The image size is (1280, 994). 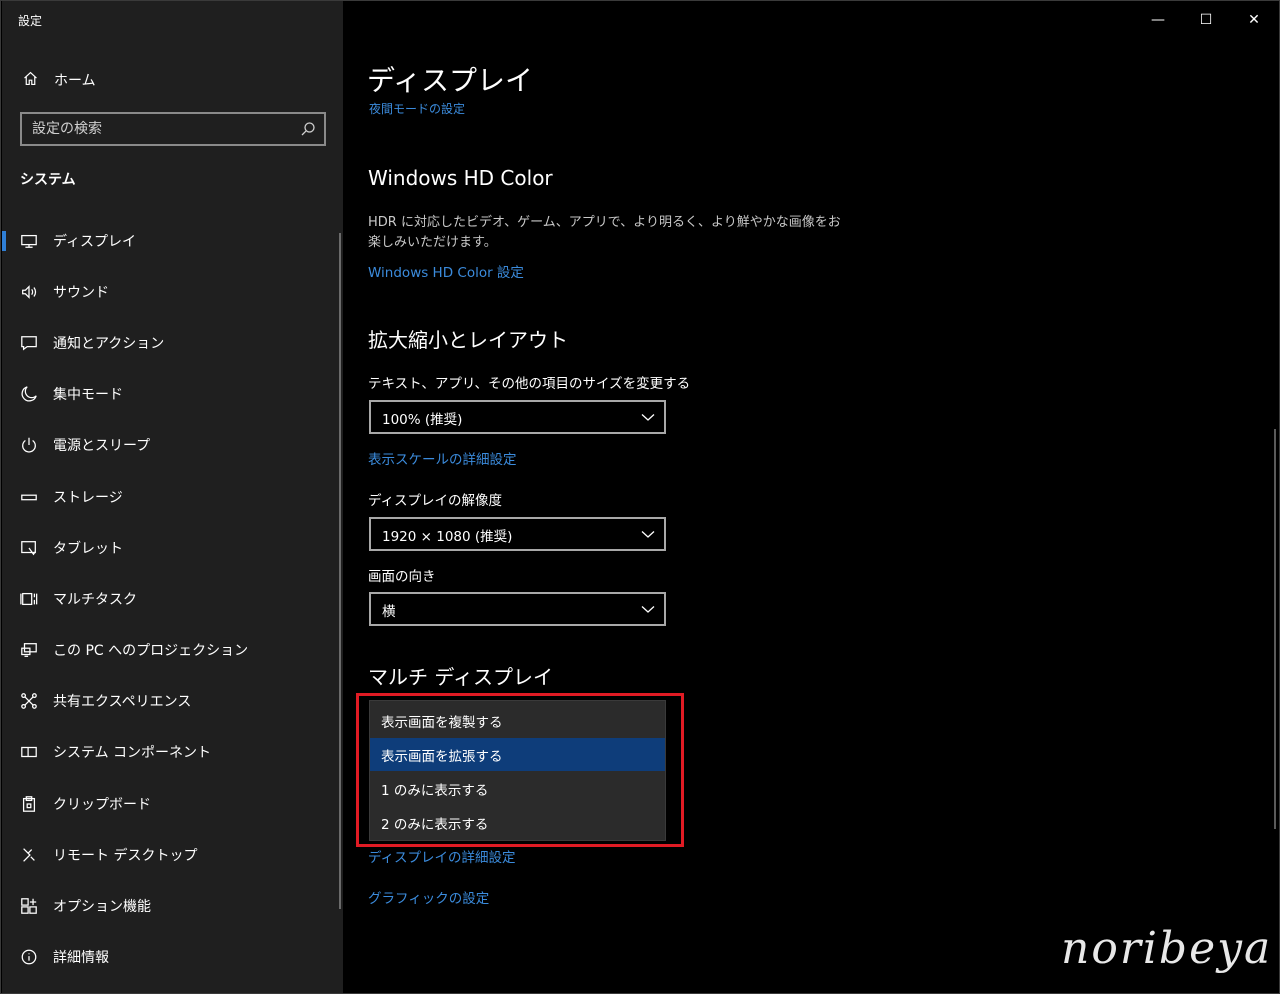 What do you see at coordinates (172, 905) in the screenshot?
I see `sidebar-item-optional: オプション機能` at bounding box center [172, 905].